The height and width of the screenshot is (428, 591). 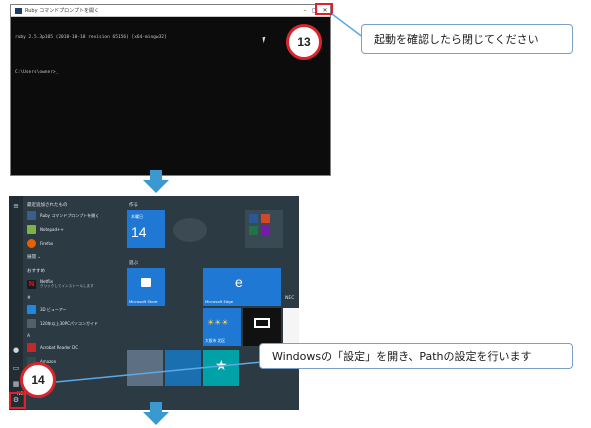 I want to click on step-14-number: 14, so click(x=38, y=380).